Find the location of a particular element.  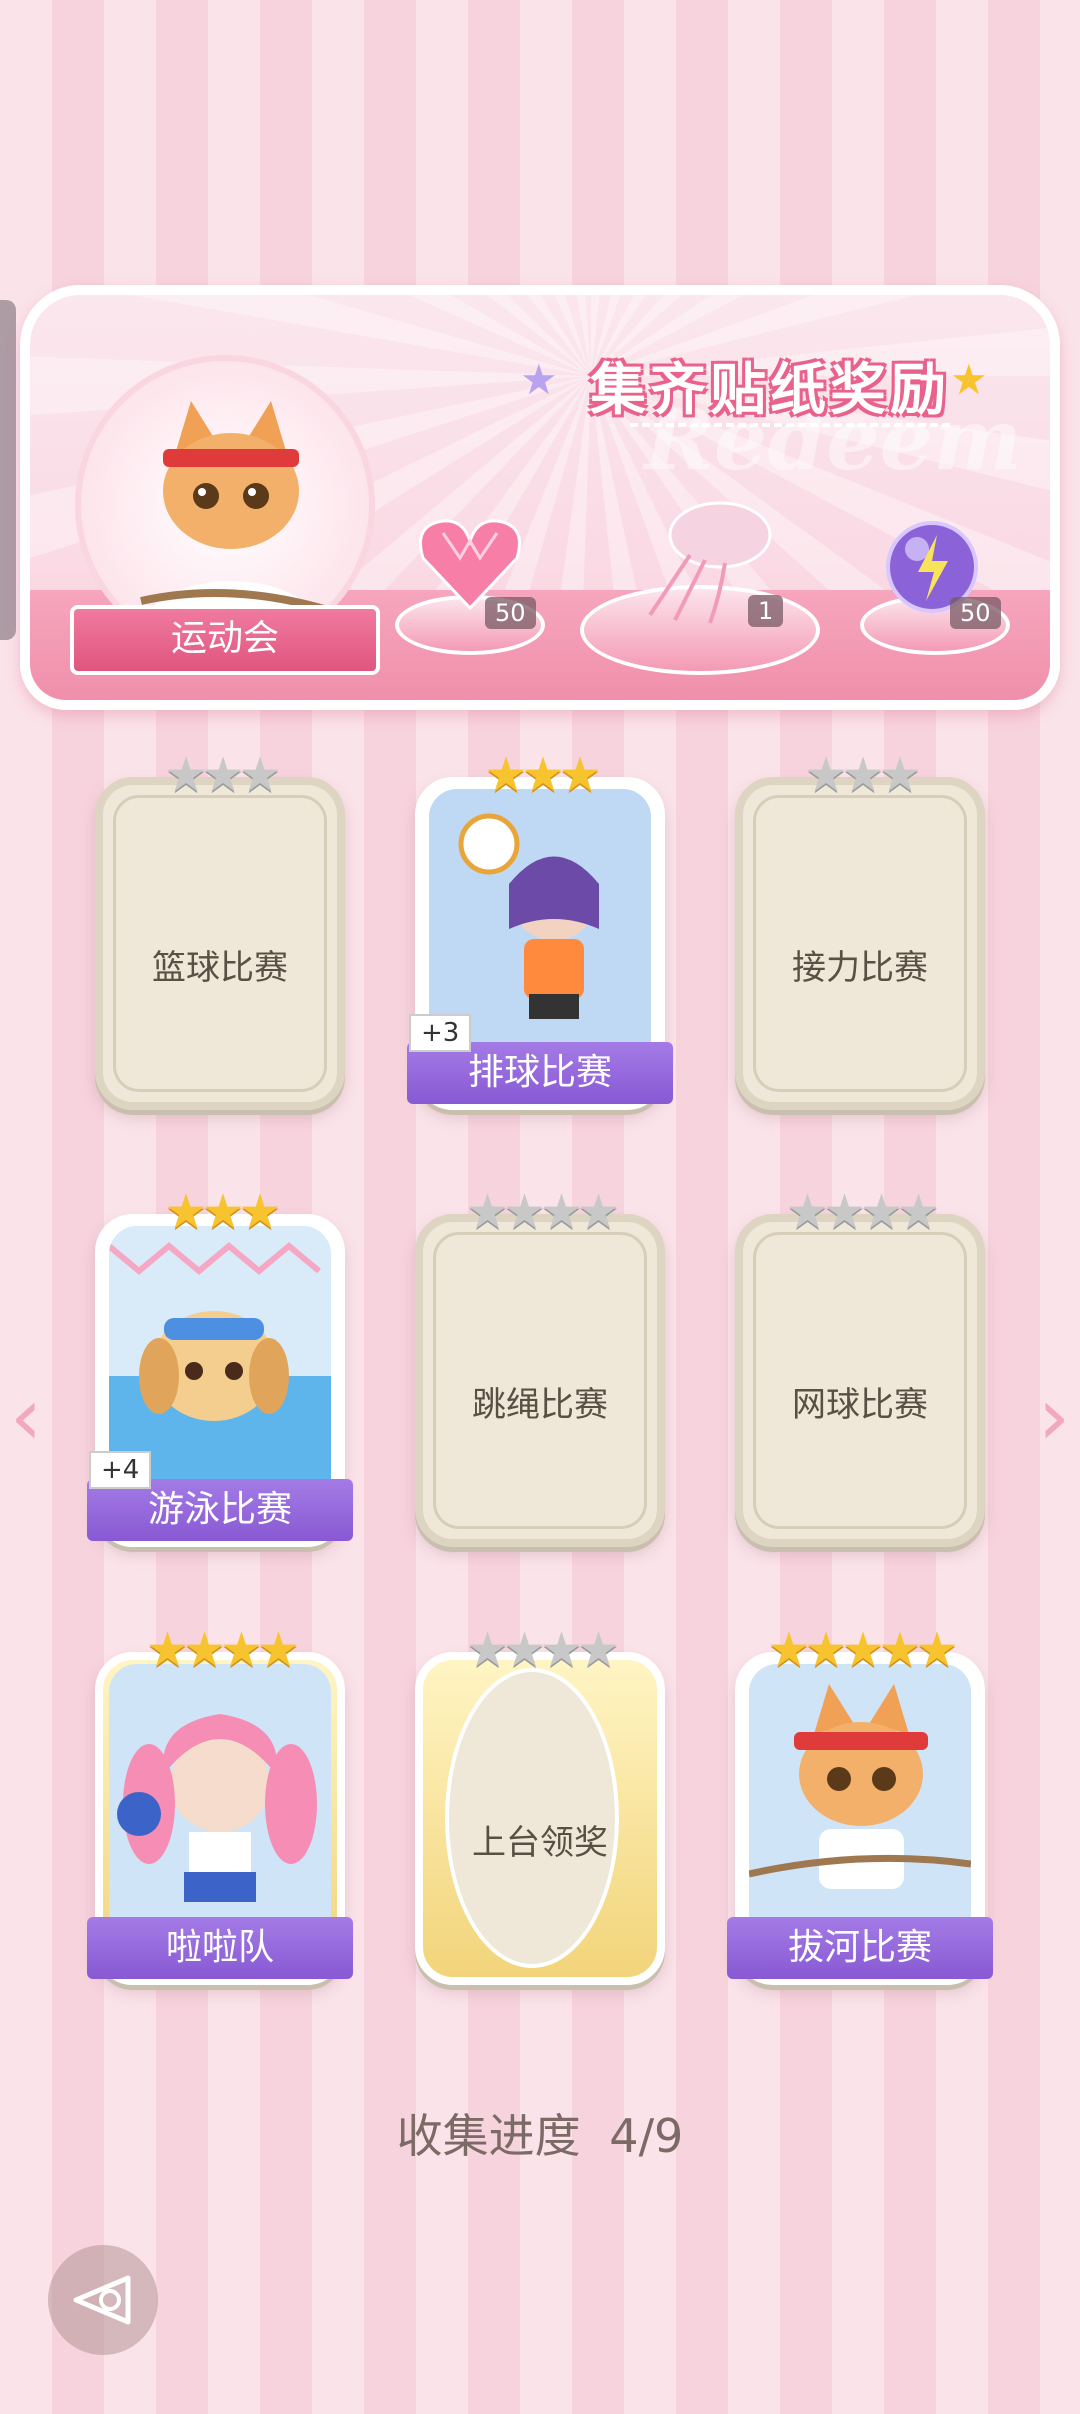

card-name-ribbon: 拔河比赛 is located at coordinates (860, 1948).